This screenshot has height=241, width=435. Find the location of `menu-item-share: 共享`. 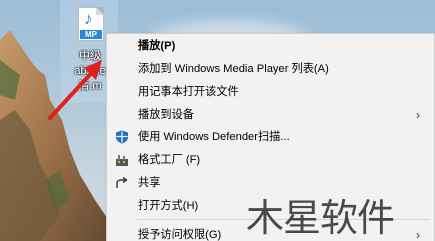

menu-item-share: 共享 is located at coordinates (270, 183).